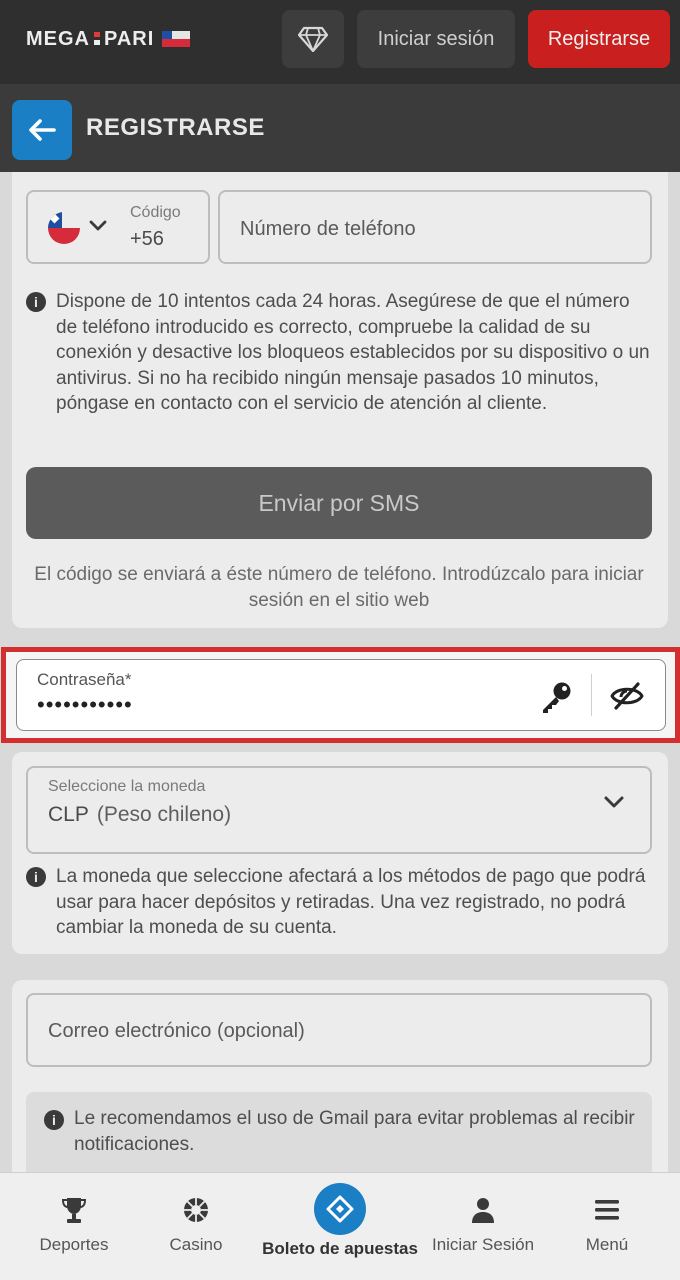  I want to click on phone-placeholder: Número de teléfono, so click(328, 229).